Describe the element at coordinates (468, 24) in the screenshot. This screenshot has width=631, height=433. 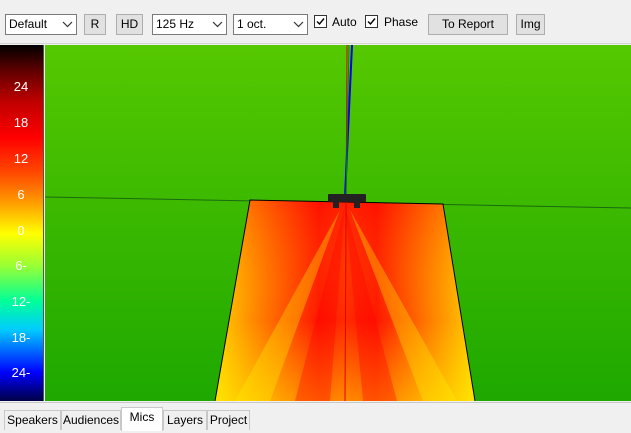
I see `to-report-button: To Report` at that location.